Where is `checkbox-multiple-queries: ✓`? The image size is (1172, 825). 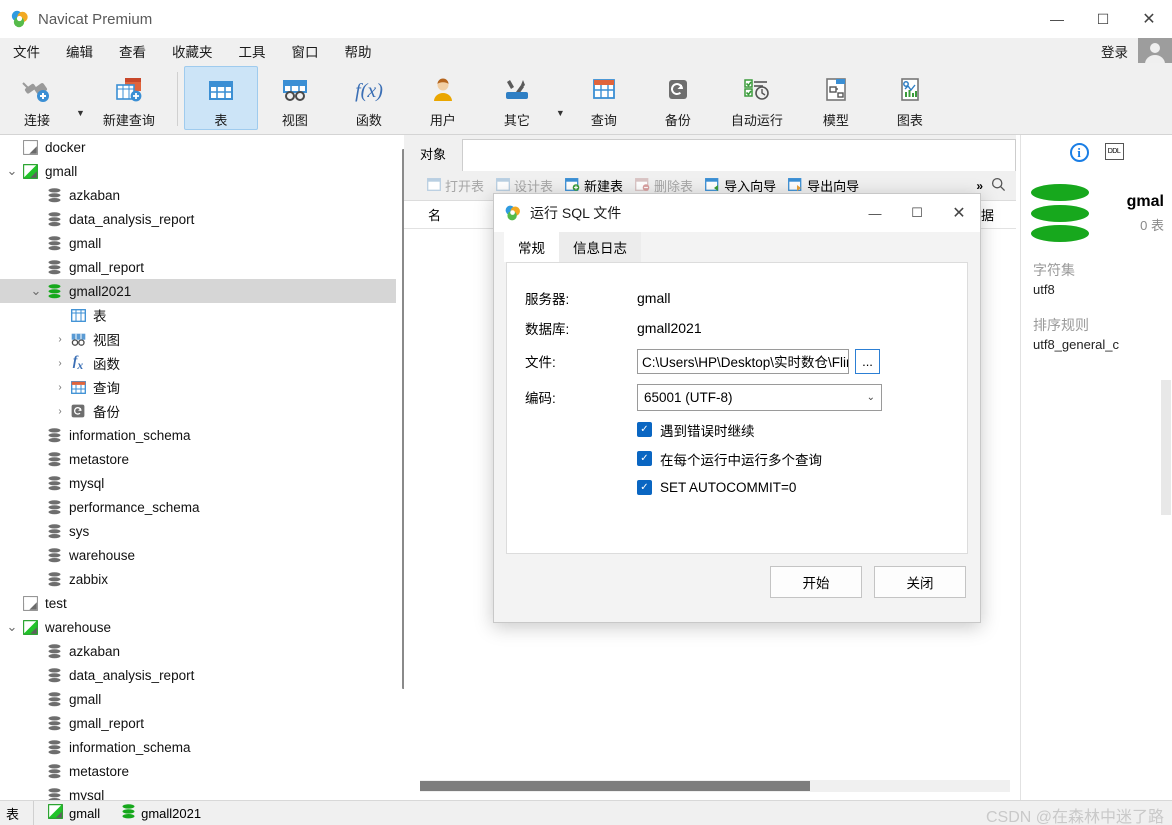 checkbox-multiple-queries: ✓ is located at coordinates (644, 458).